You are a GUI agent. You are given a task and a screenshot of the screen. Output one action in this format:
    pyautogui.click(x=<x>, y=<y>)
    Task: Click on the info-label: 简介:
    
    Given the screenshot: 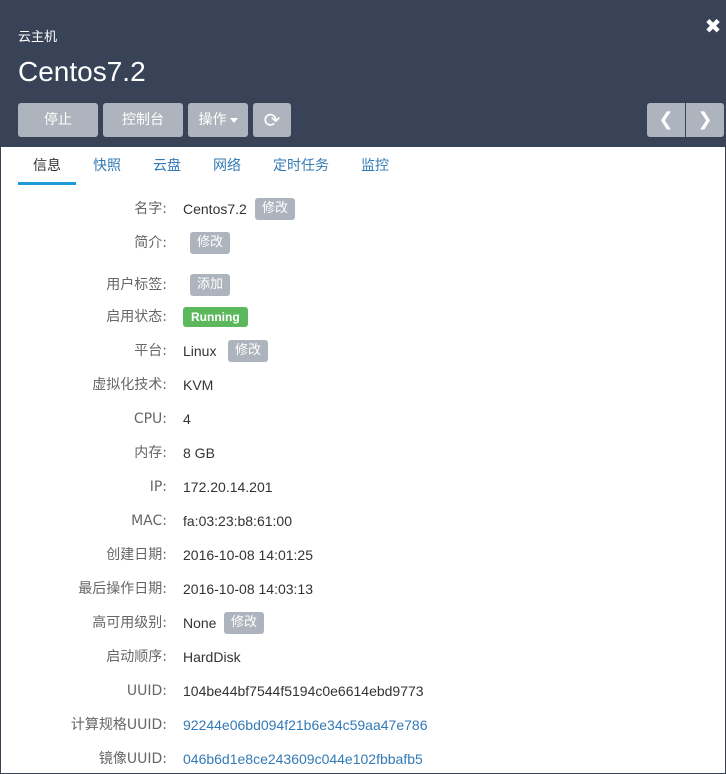 What is the action you would take?
    pyautogui.click(x=150, y=243)
    